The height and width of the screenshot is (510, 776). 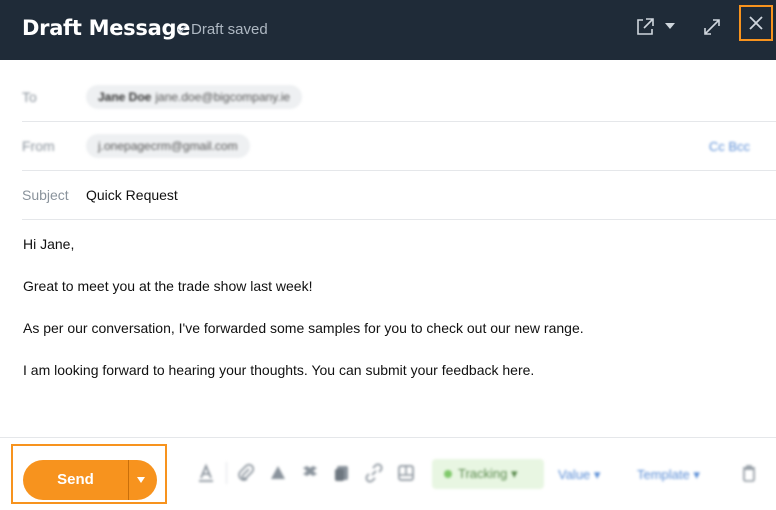 I want to click on link-icon, so click(x=374, y=473).